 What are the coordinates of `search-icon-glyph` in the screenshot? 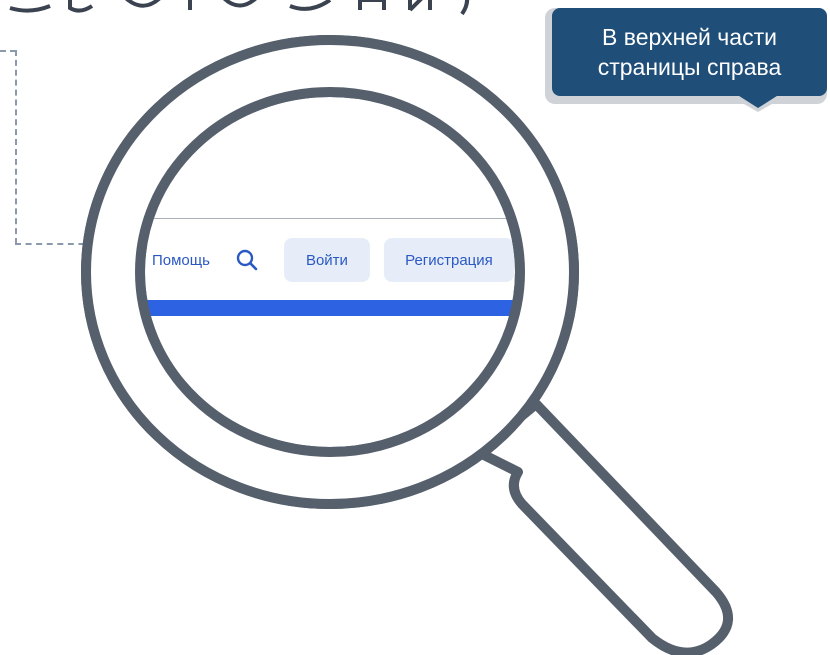 It's located at (247, 260).